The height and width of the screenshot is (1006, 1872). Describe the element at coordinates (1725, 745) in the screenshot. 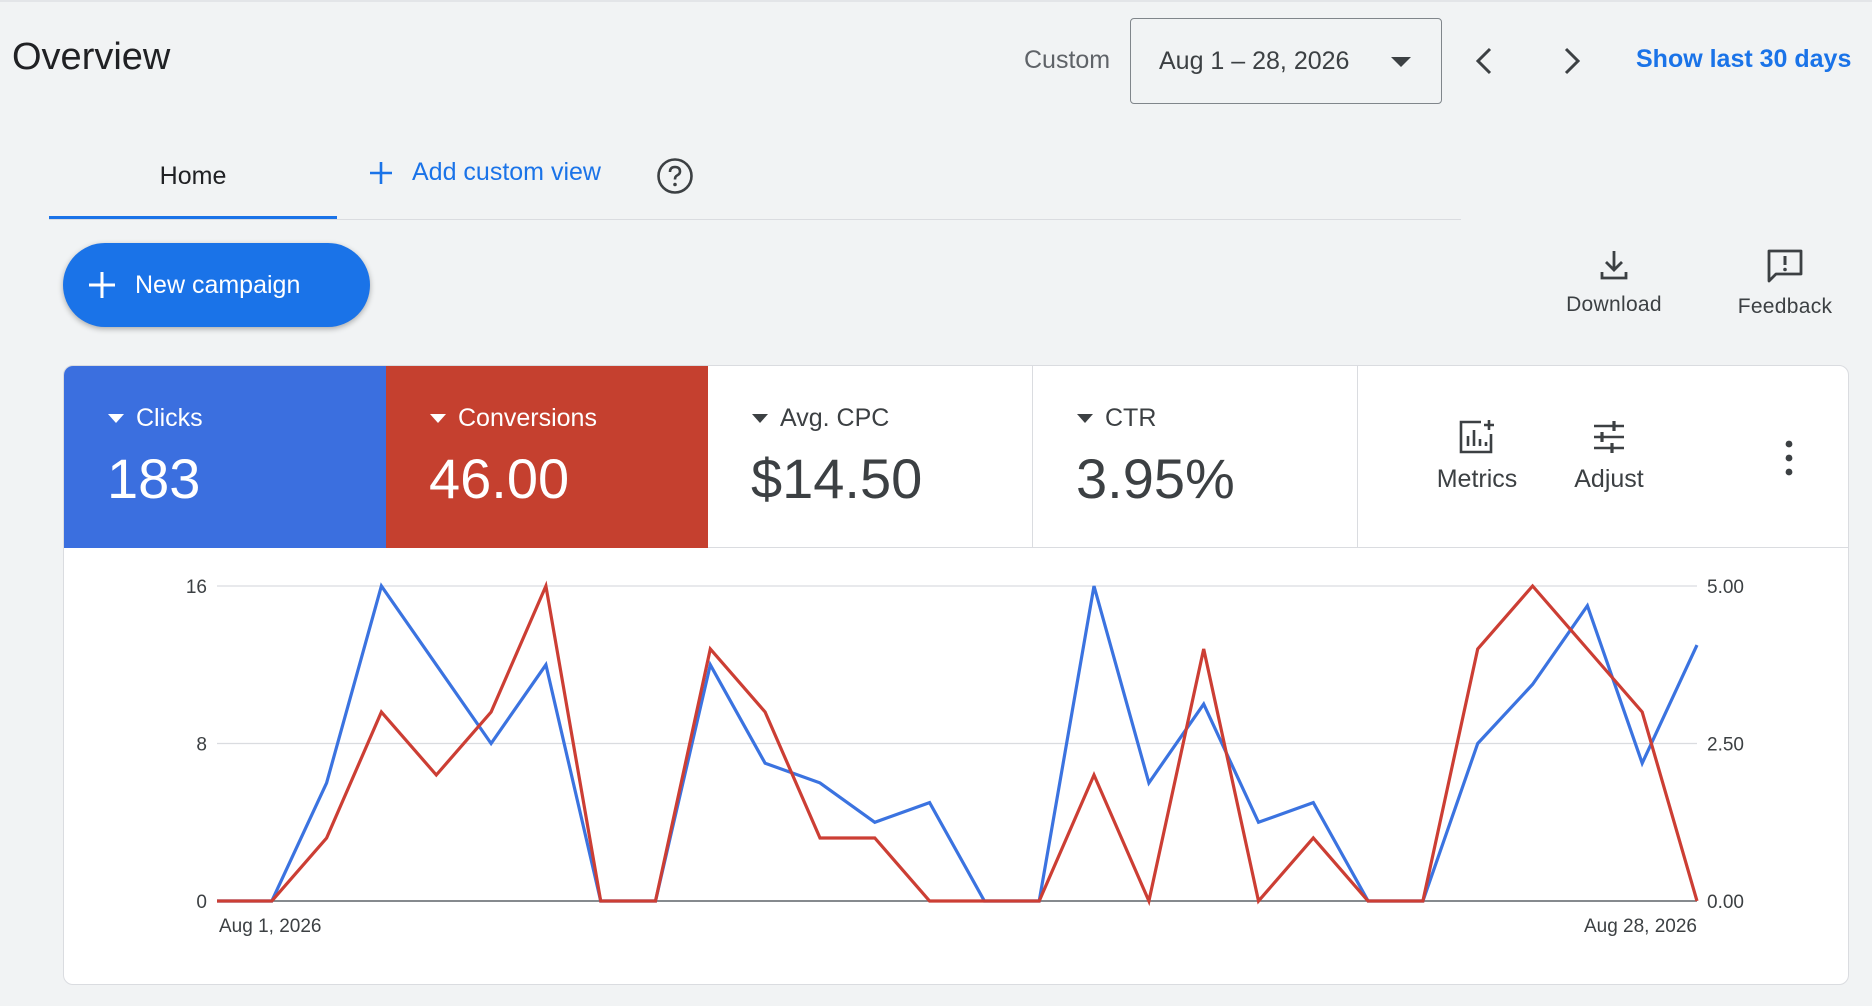

I see `right-axis-tick-label: 2.50` at that location.